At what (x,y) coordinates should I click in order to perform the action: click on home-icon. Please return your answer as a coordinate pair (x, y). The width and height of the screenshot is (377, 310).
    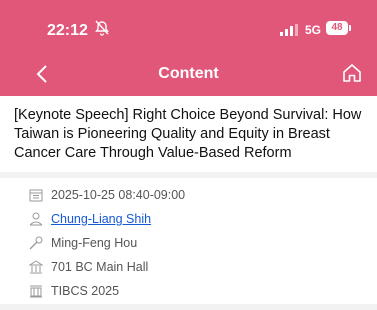
    Looking at the image, I should click on (352, 75).